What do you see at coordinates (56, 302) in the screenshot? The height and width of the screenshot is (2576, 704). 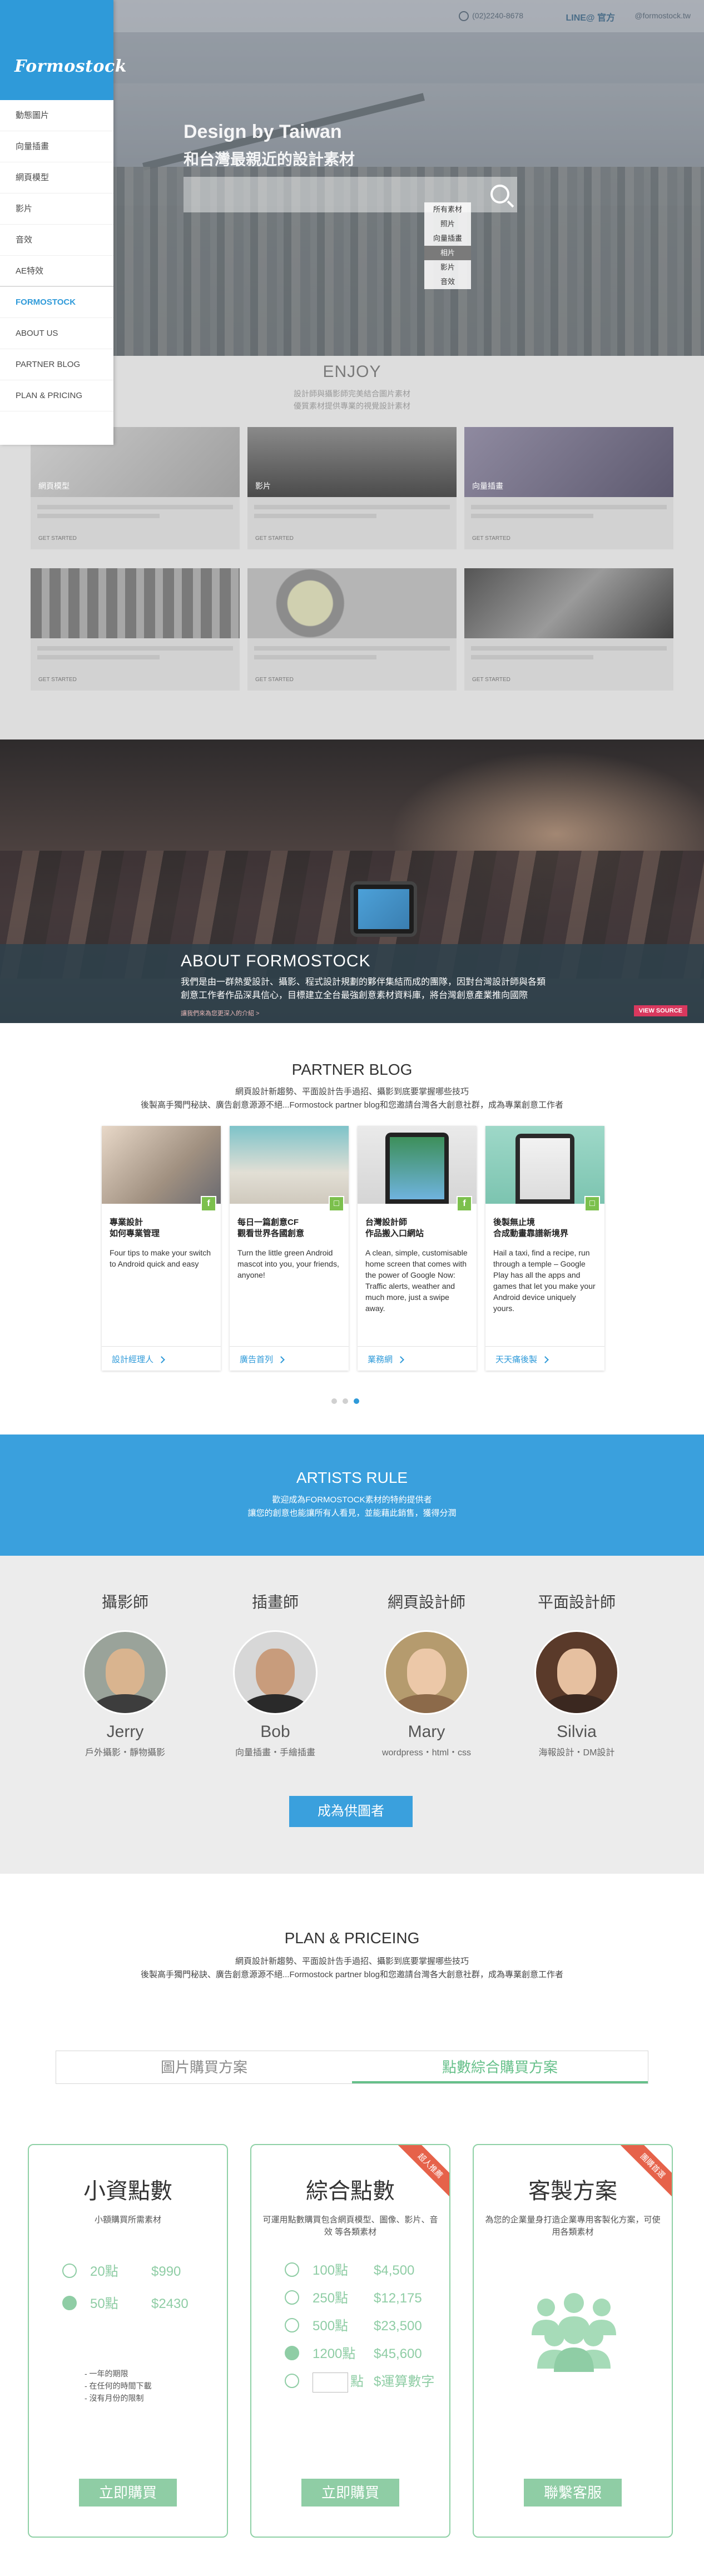 I see `menu-item-formostock: FORMOSTOCK` at bounding box center [56, 302].